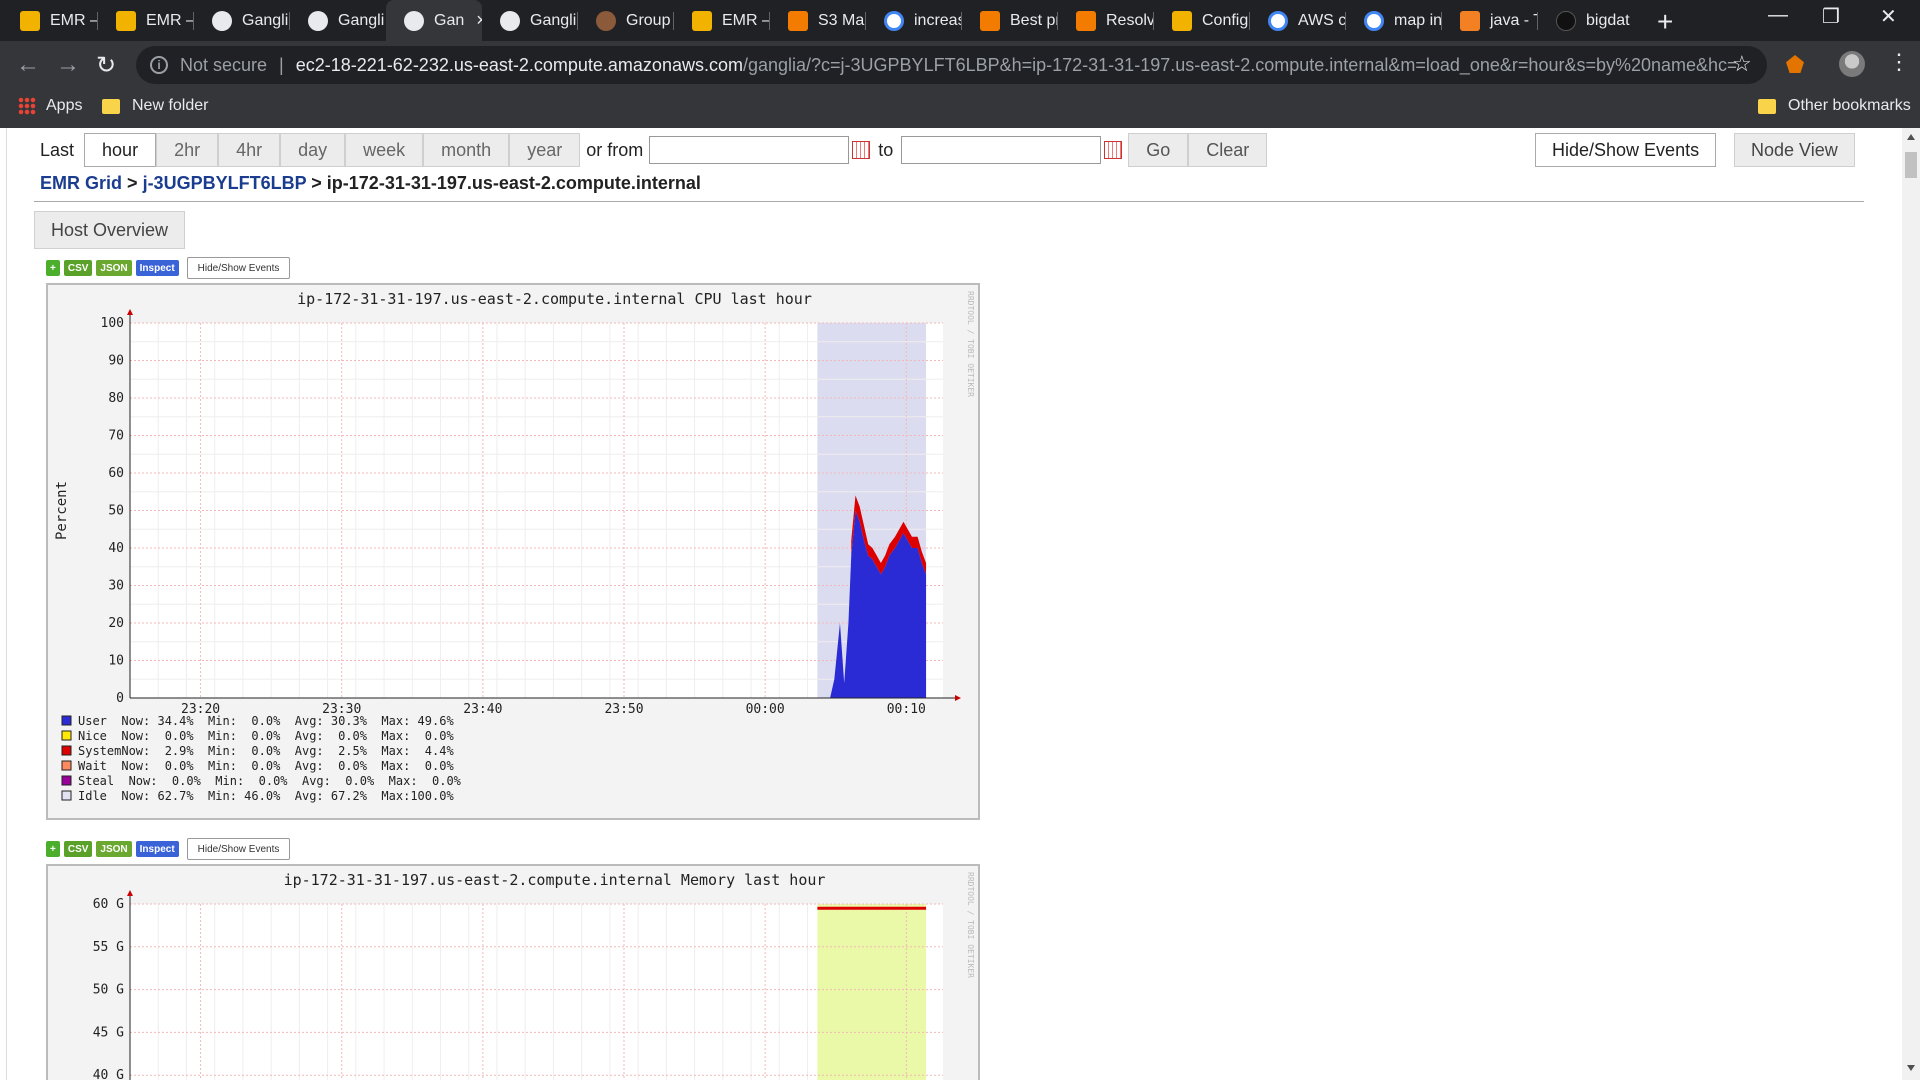 The image size is (1920, 1080). Describe the element at coordinates (1911, 137) in the screenshot. I see `scroll-up-icon` at that location.